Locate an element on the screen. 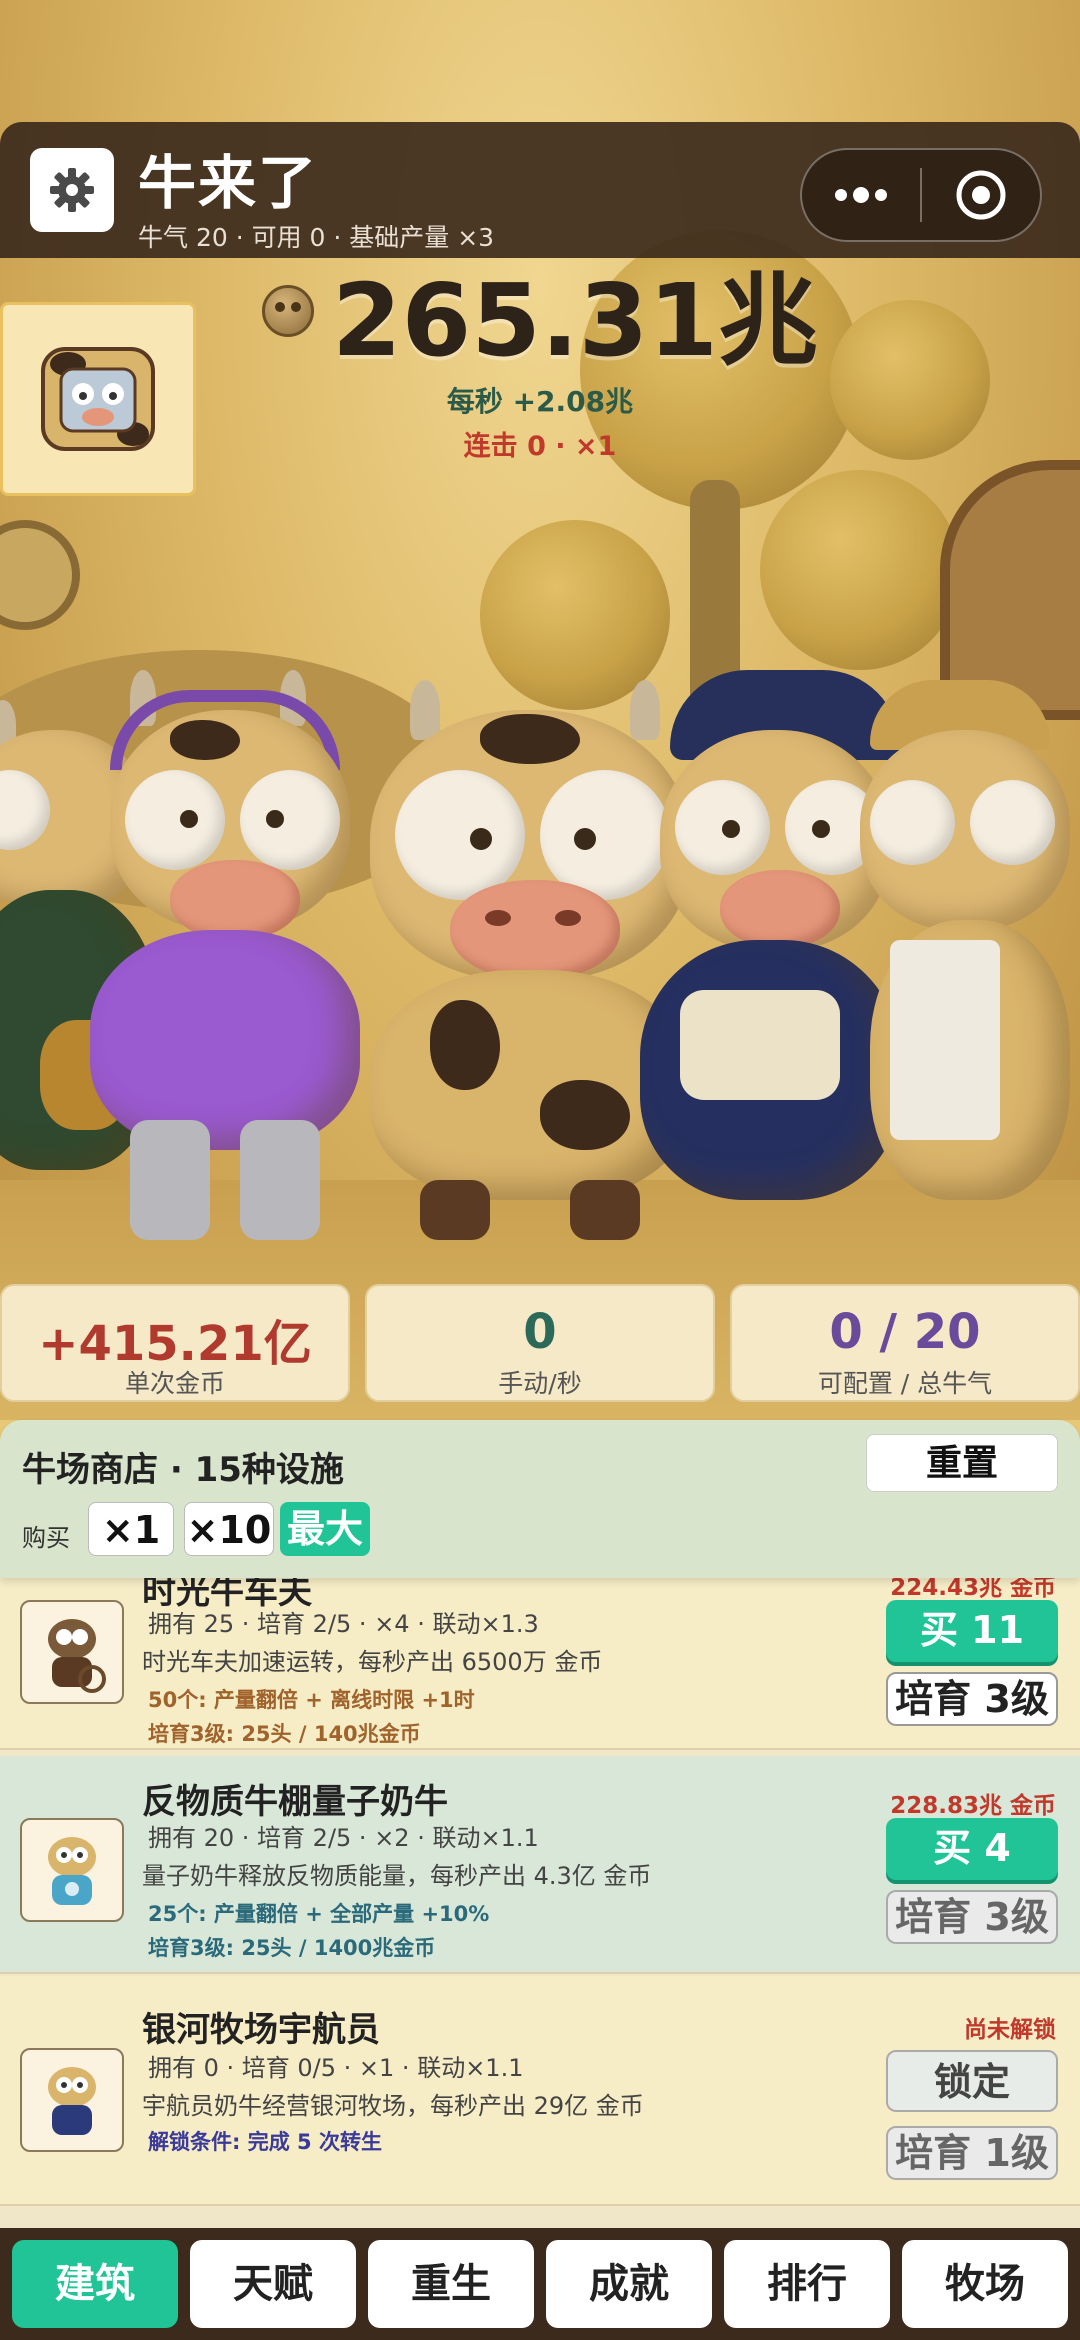  target-circle-icon is located at coordinates (981, 195).